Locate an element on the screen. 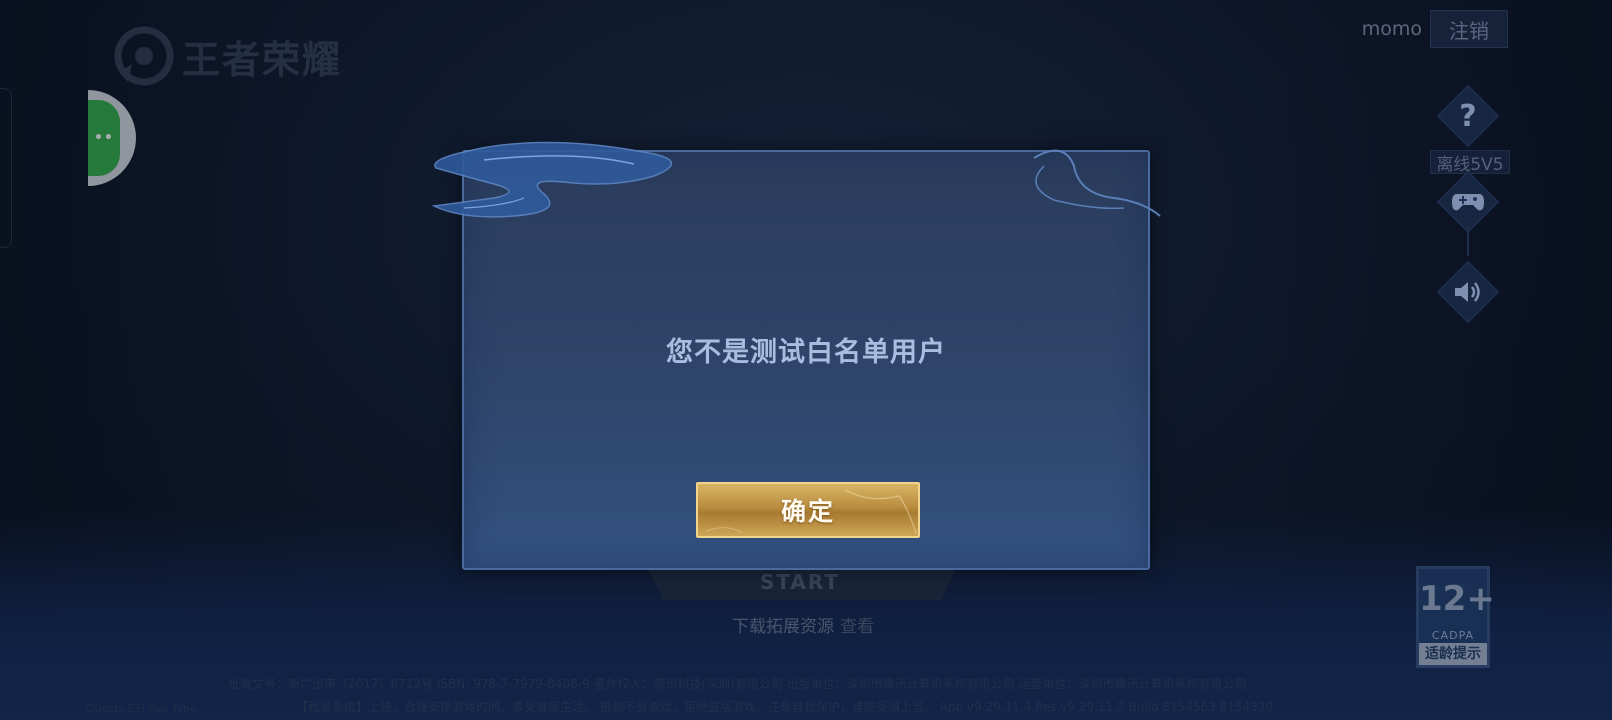 The image size is (1612, 720). speaker-icon is located at coordinates (1467, 292).